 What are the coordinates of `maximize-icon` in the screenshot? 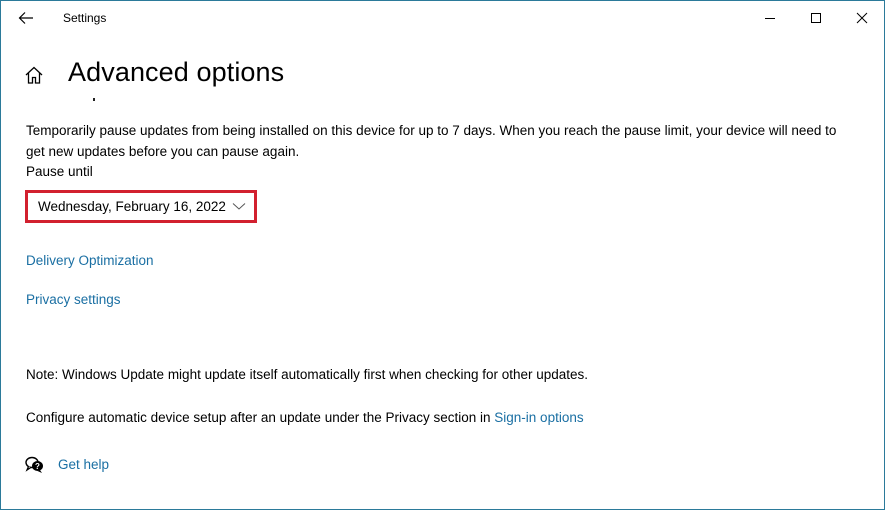 It's located at (816, 18).